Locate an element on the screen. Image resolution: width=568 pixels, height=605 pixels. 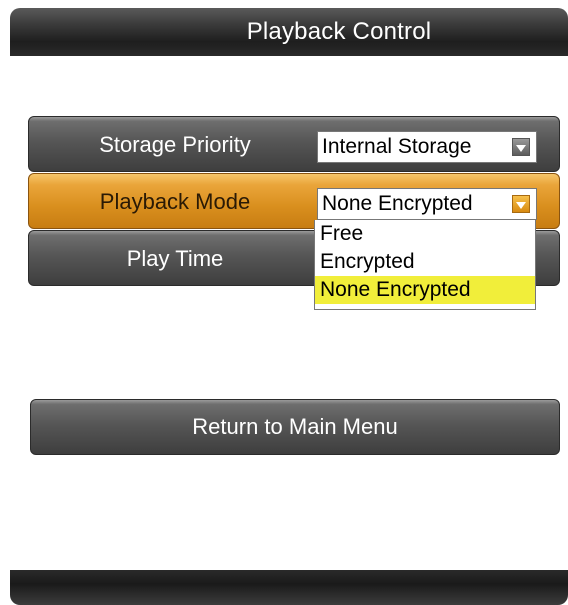
playback-mode-label: Playback Mode is located at coordinates (175, 201).